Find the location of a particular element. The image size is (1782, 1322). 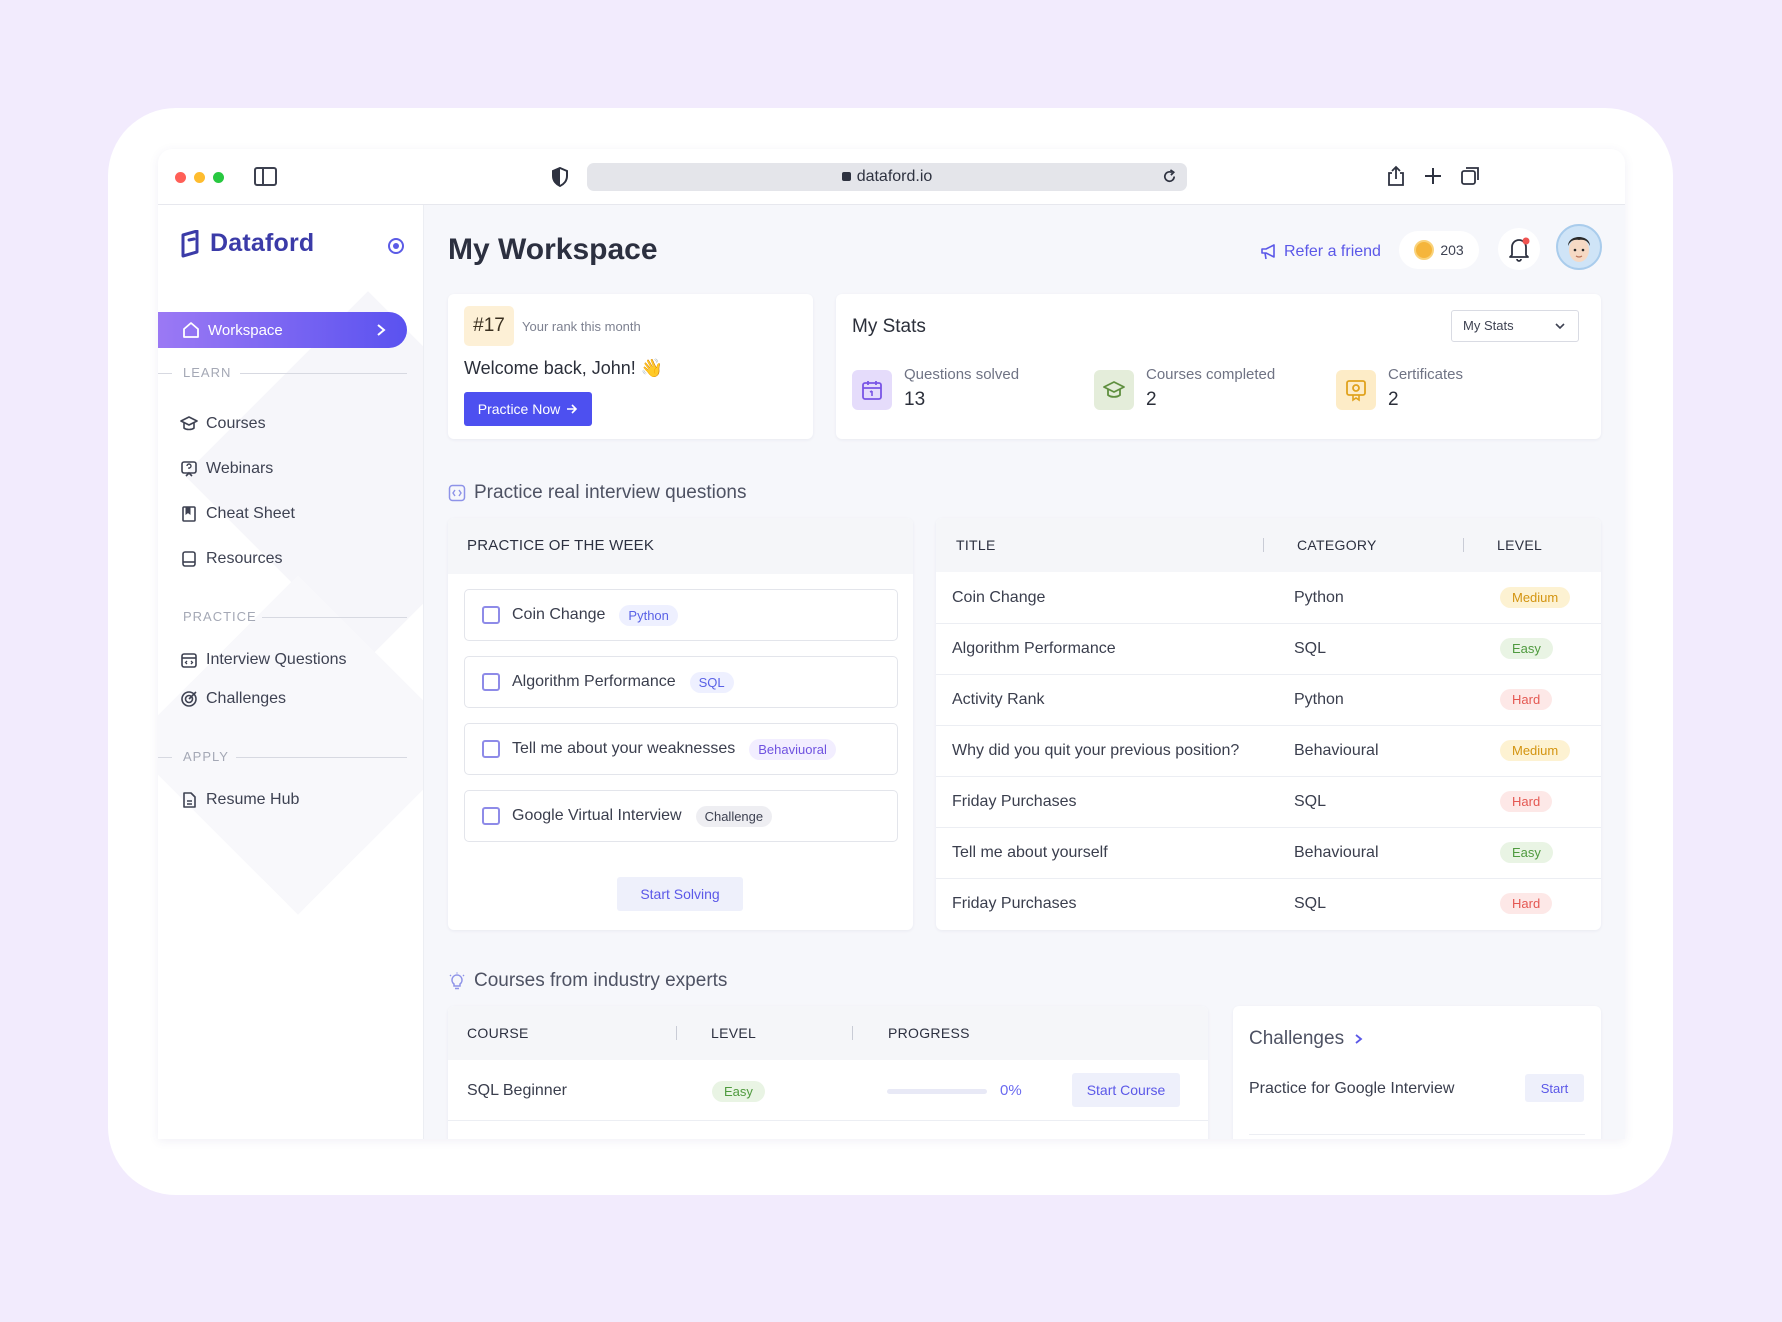

sidebar-item-label: Courses is located at coordinates (236, 423).